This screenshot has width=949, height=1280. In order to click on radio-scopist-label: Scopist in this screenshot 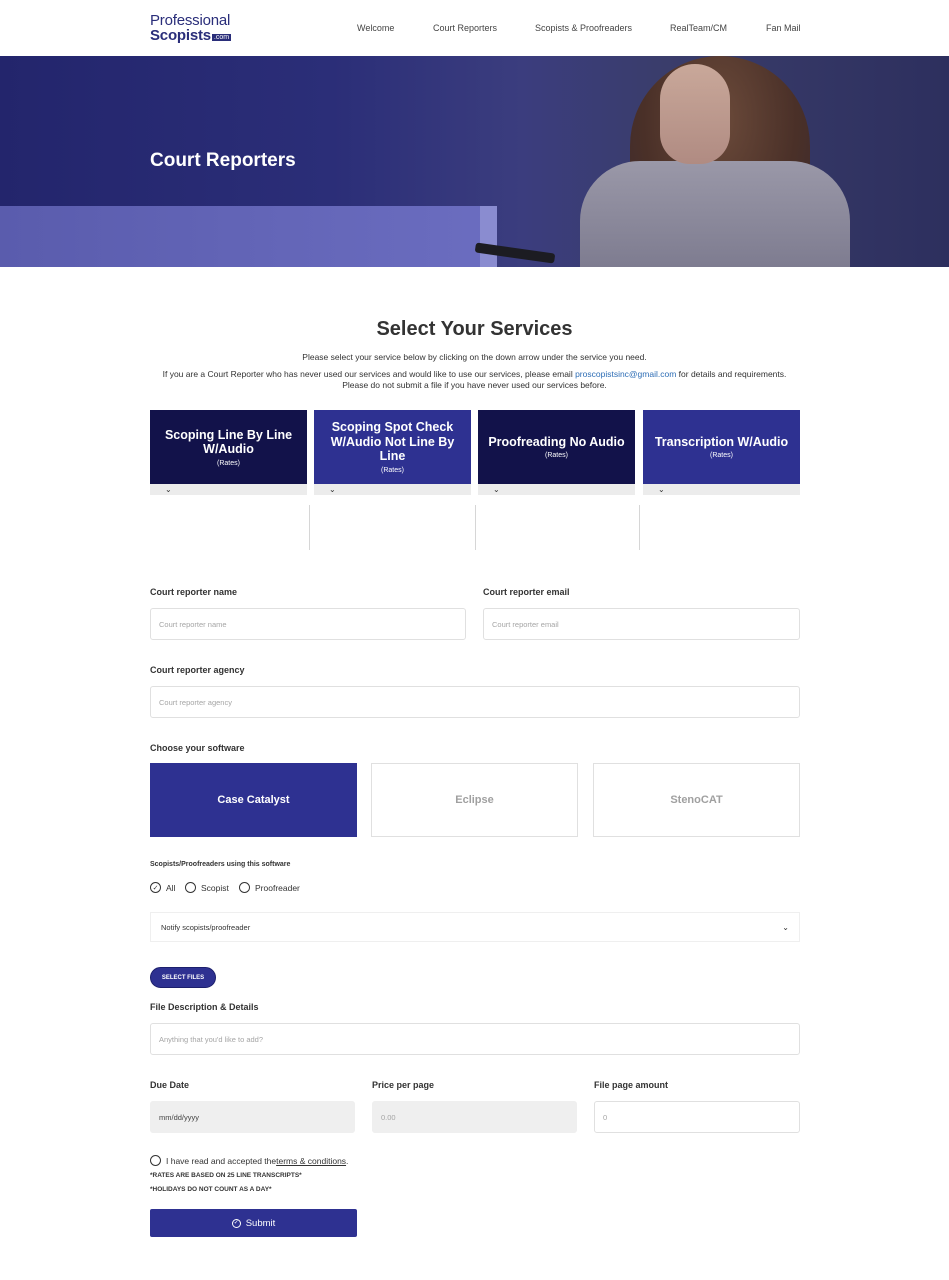, I will do `click(215, 887)`.